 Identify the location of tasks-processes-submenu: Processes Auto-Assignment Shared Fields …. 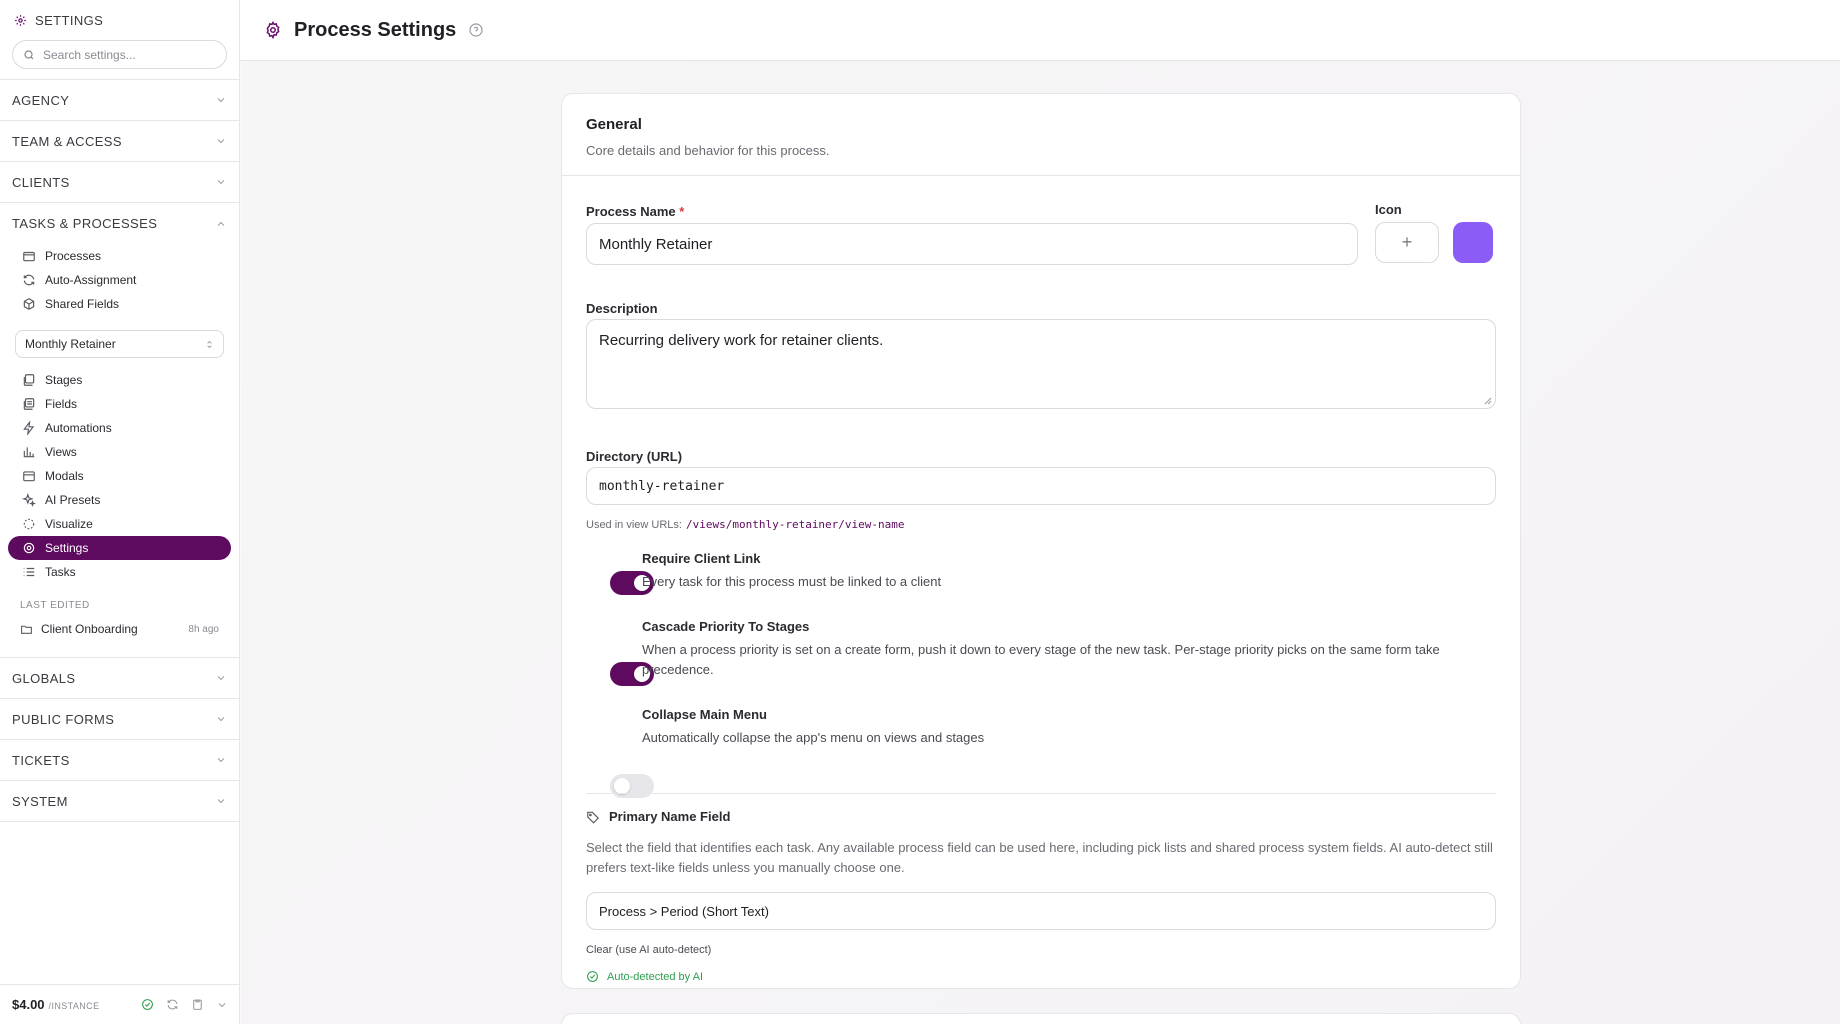
(119, 451).